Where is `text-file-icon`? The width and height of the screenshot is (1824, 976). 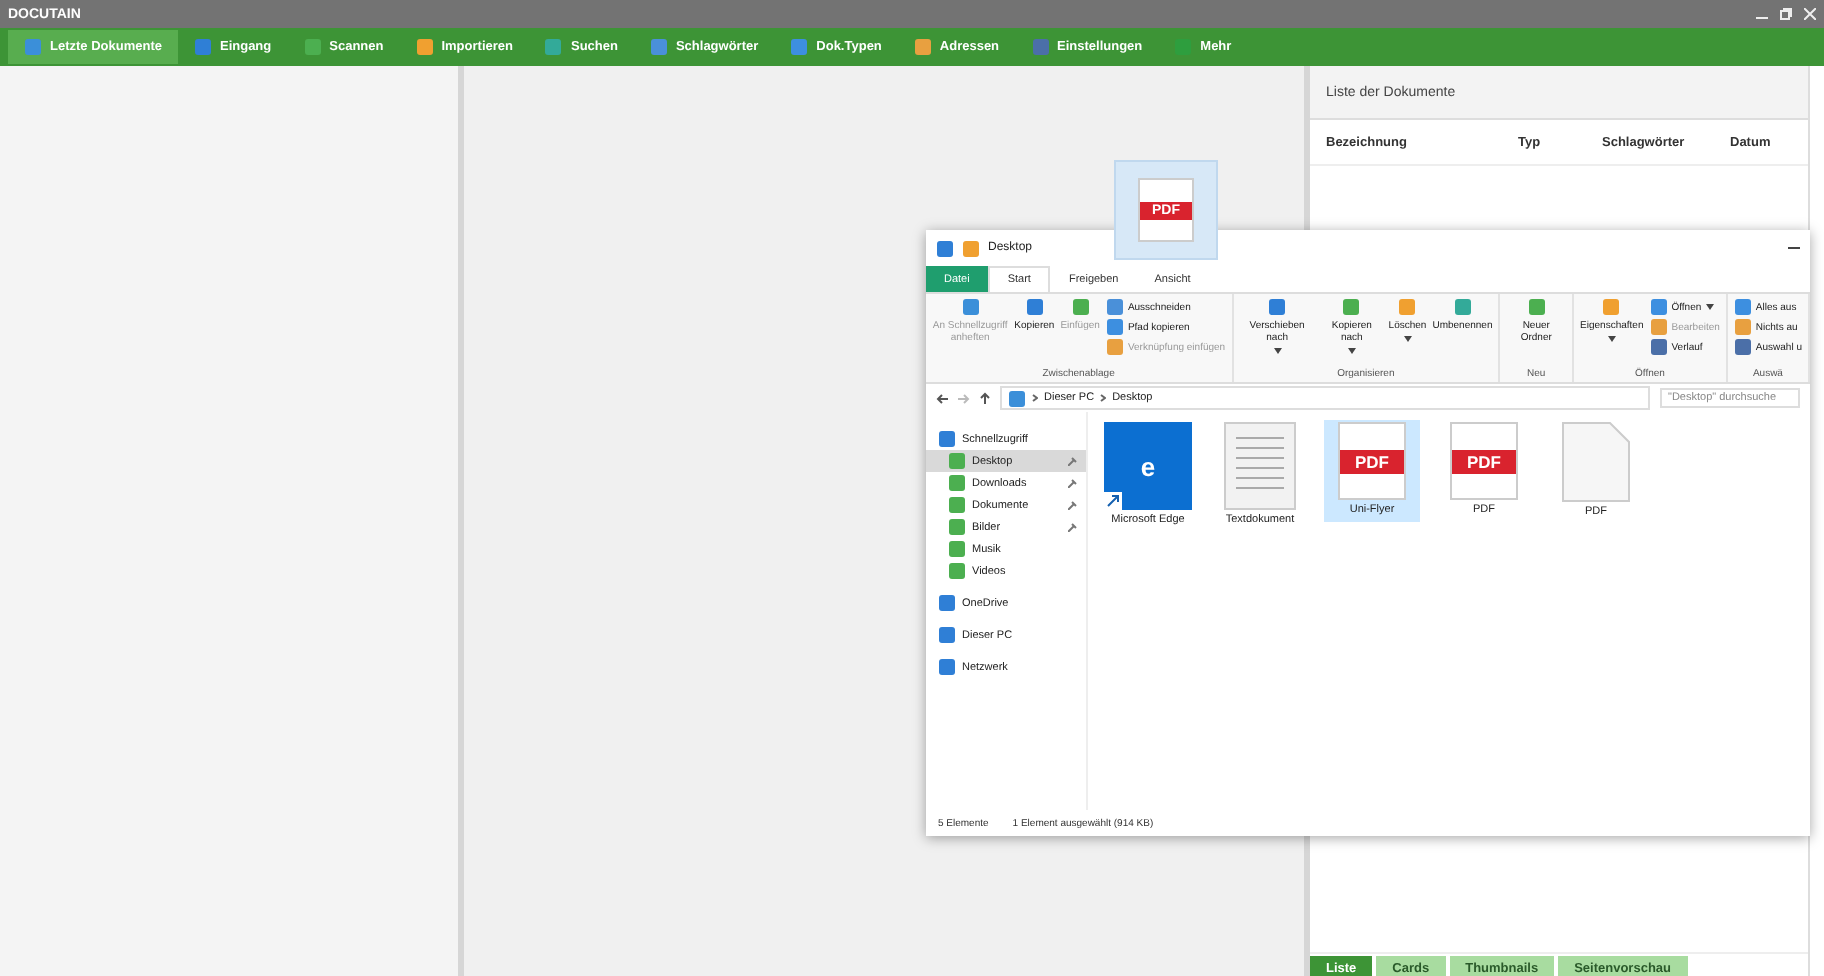 text-file-icon is located at coordinates (1260, 466).